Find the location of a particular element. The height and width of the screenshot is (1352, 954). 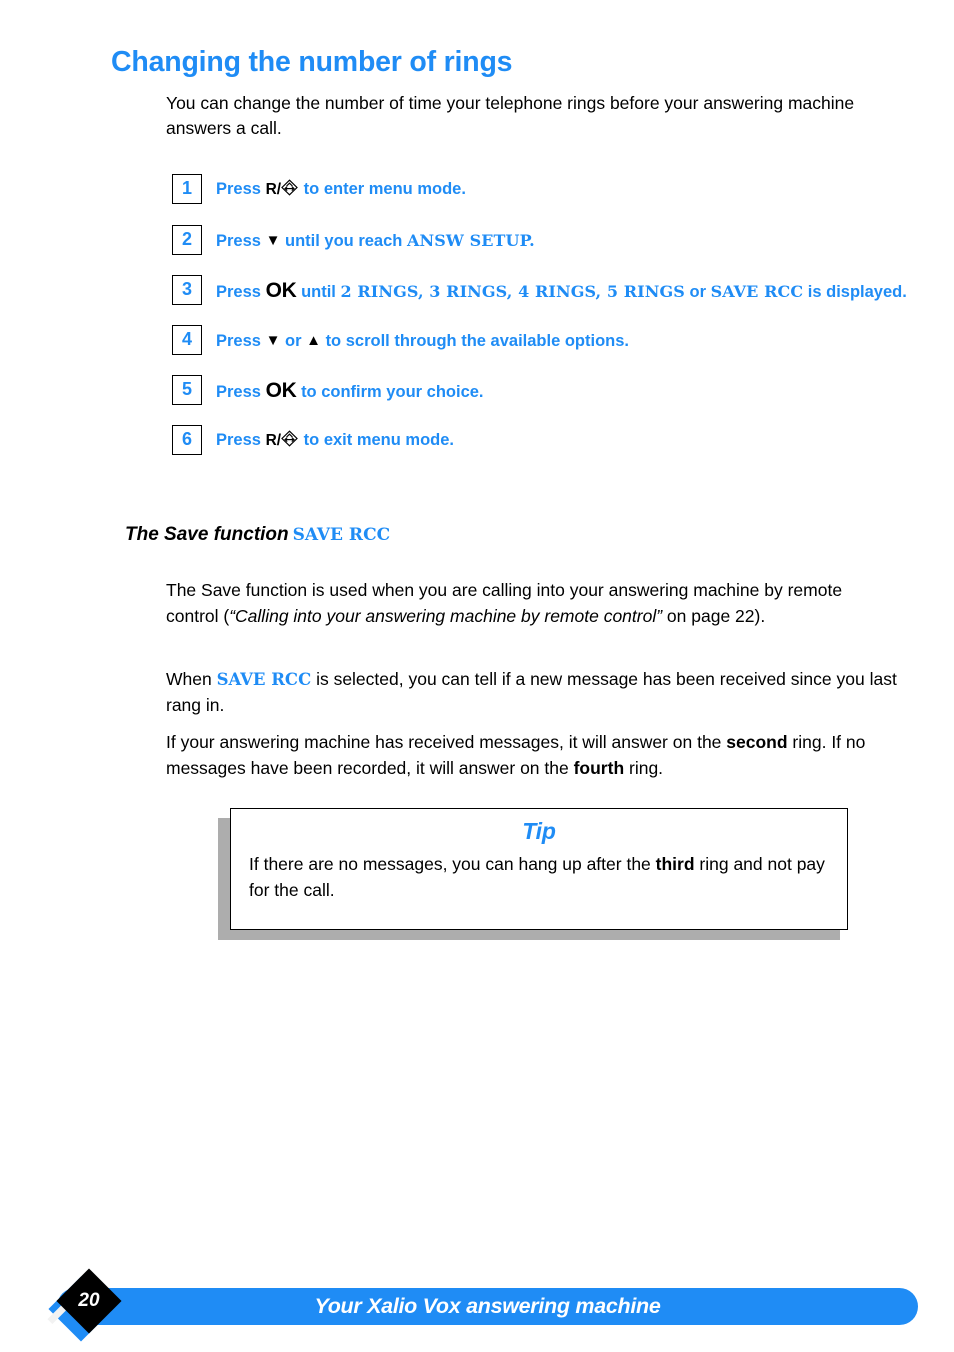

step-item: 5 Press OK to confirm your choice. is located at coordinates (542, 390).